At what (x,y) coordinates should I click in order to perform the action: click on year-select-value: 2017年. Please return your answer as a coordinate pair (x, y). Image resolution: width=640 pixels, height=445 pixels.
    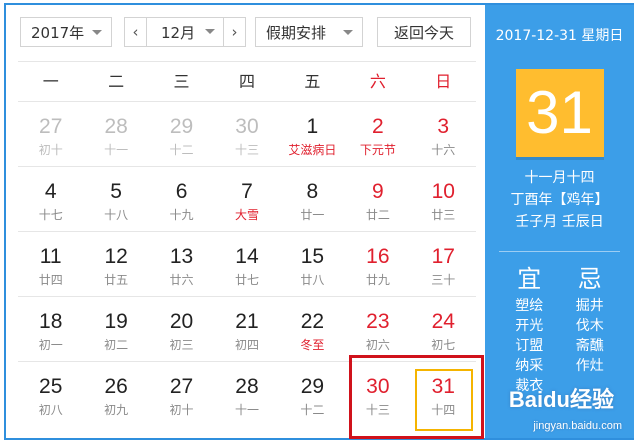
    Looking at the image, I should click on (58, 32).